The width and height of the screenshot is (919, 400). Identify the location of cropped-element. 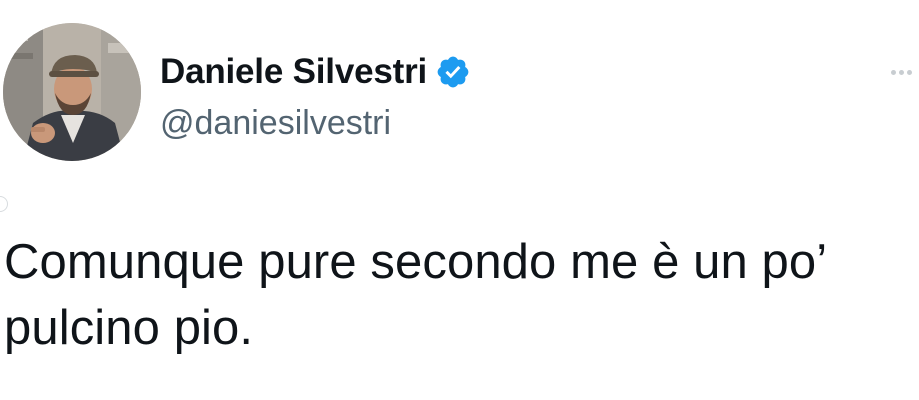
(4, 204).